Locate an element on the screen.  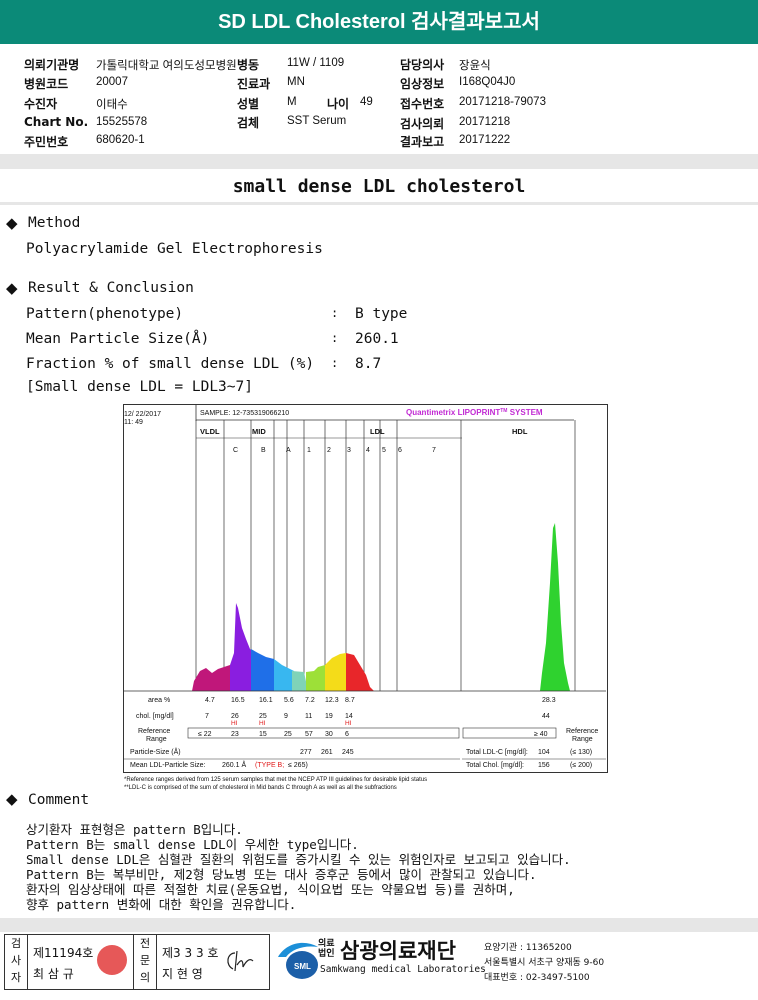
result-value: B type is located at coordinates (381, 314).